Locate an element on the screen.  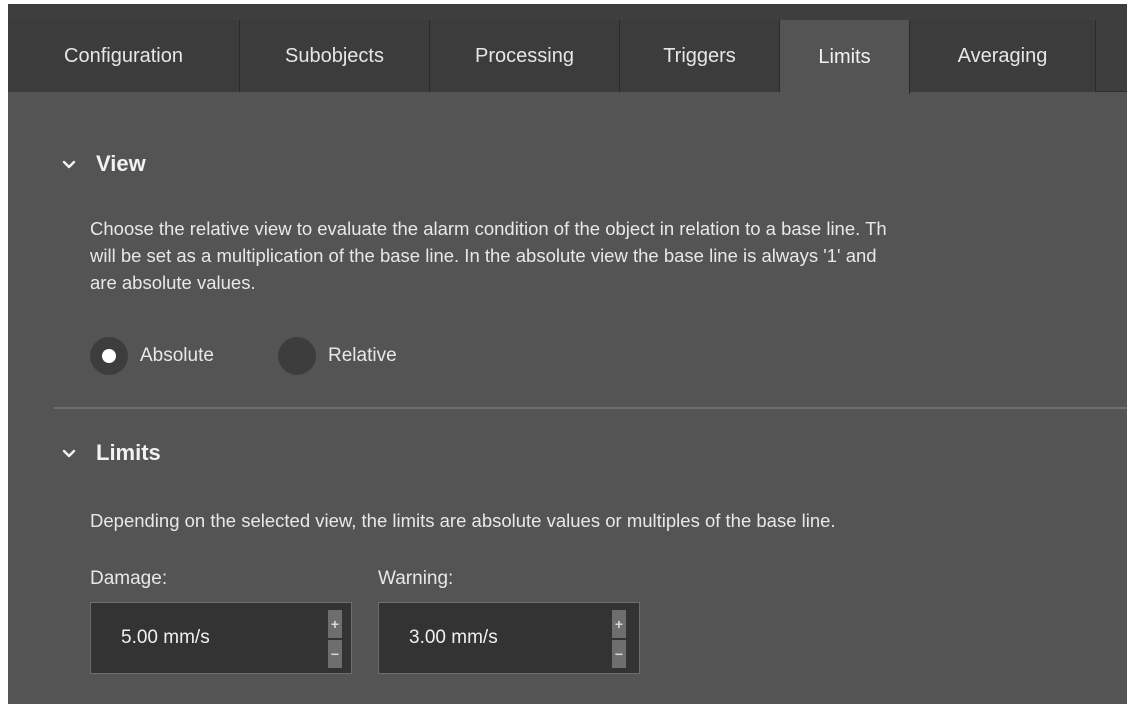
damage-label: Damage: is located at coordinates (129, 578).